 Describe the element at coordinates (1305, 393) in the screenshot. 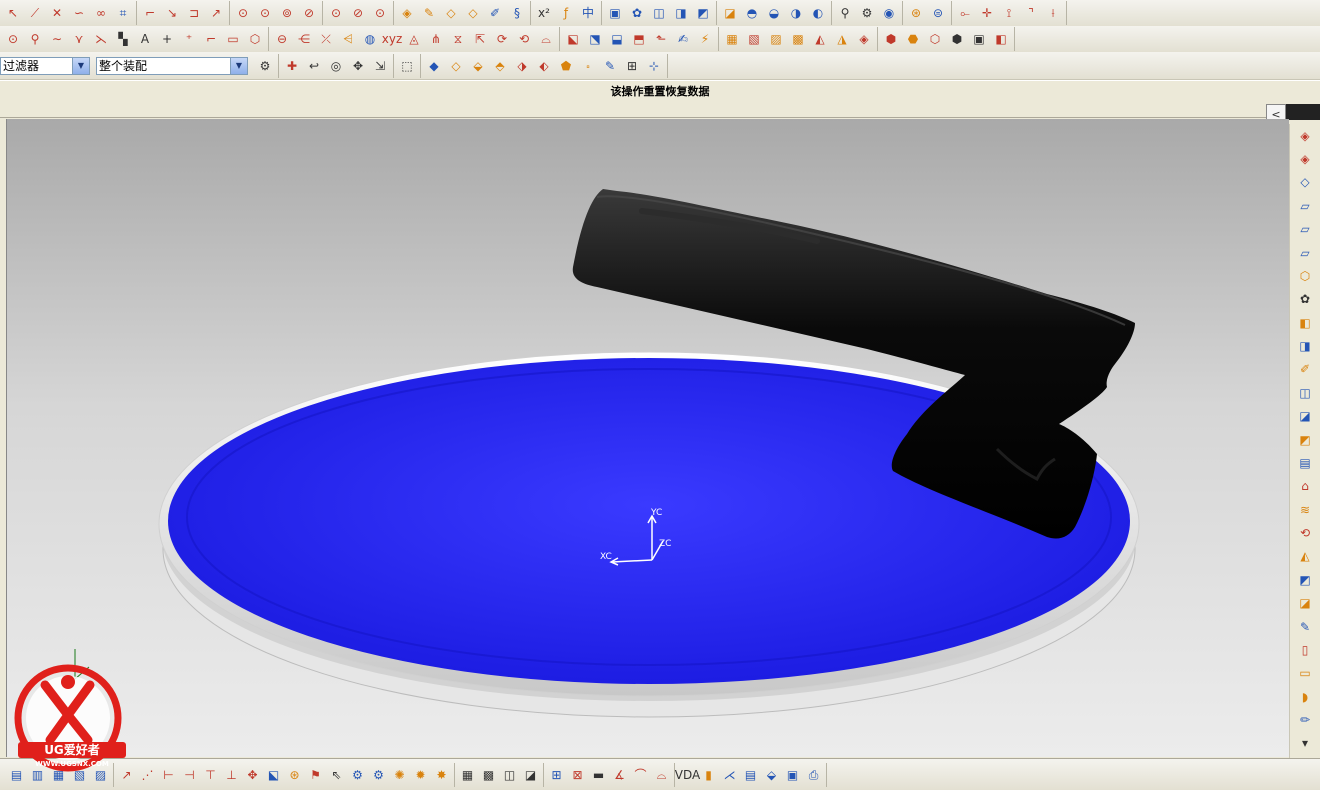

I see `offset-surf-icon: ◫` at that location.